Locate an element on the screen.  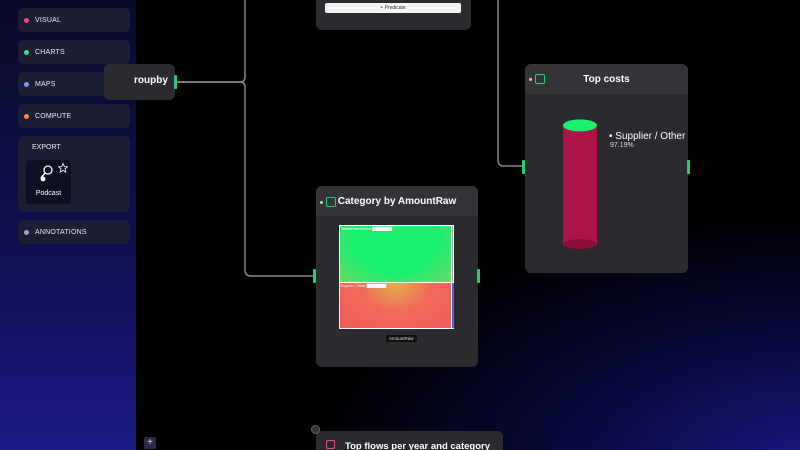
category-input-port is located at coordinates (314, 276).